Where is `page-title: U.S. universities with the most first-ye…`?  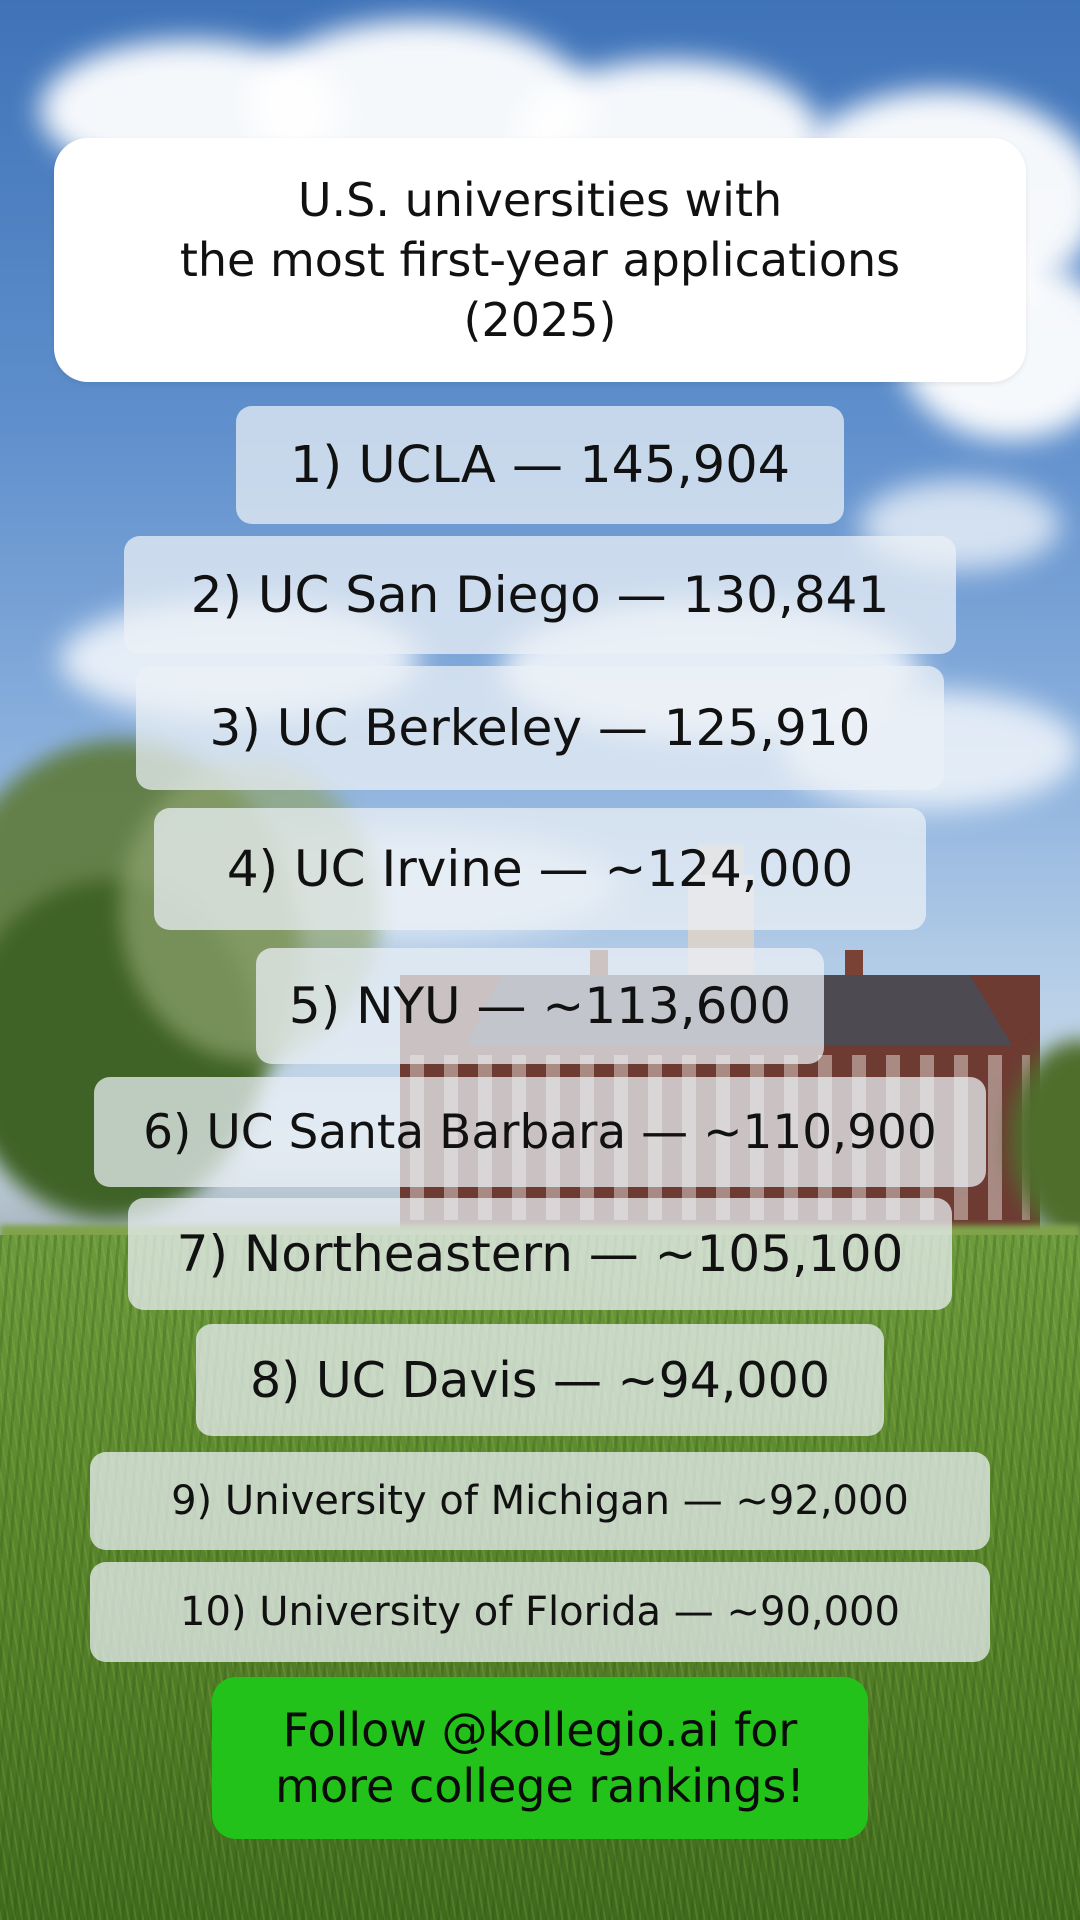 page-title: U.S. universities with the most first-ye… is located at coordinates (540, 260).